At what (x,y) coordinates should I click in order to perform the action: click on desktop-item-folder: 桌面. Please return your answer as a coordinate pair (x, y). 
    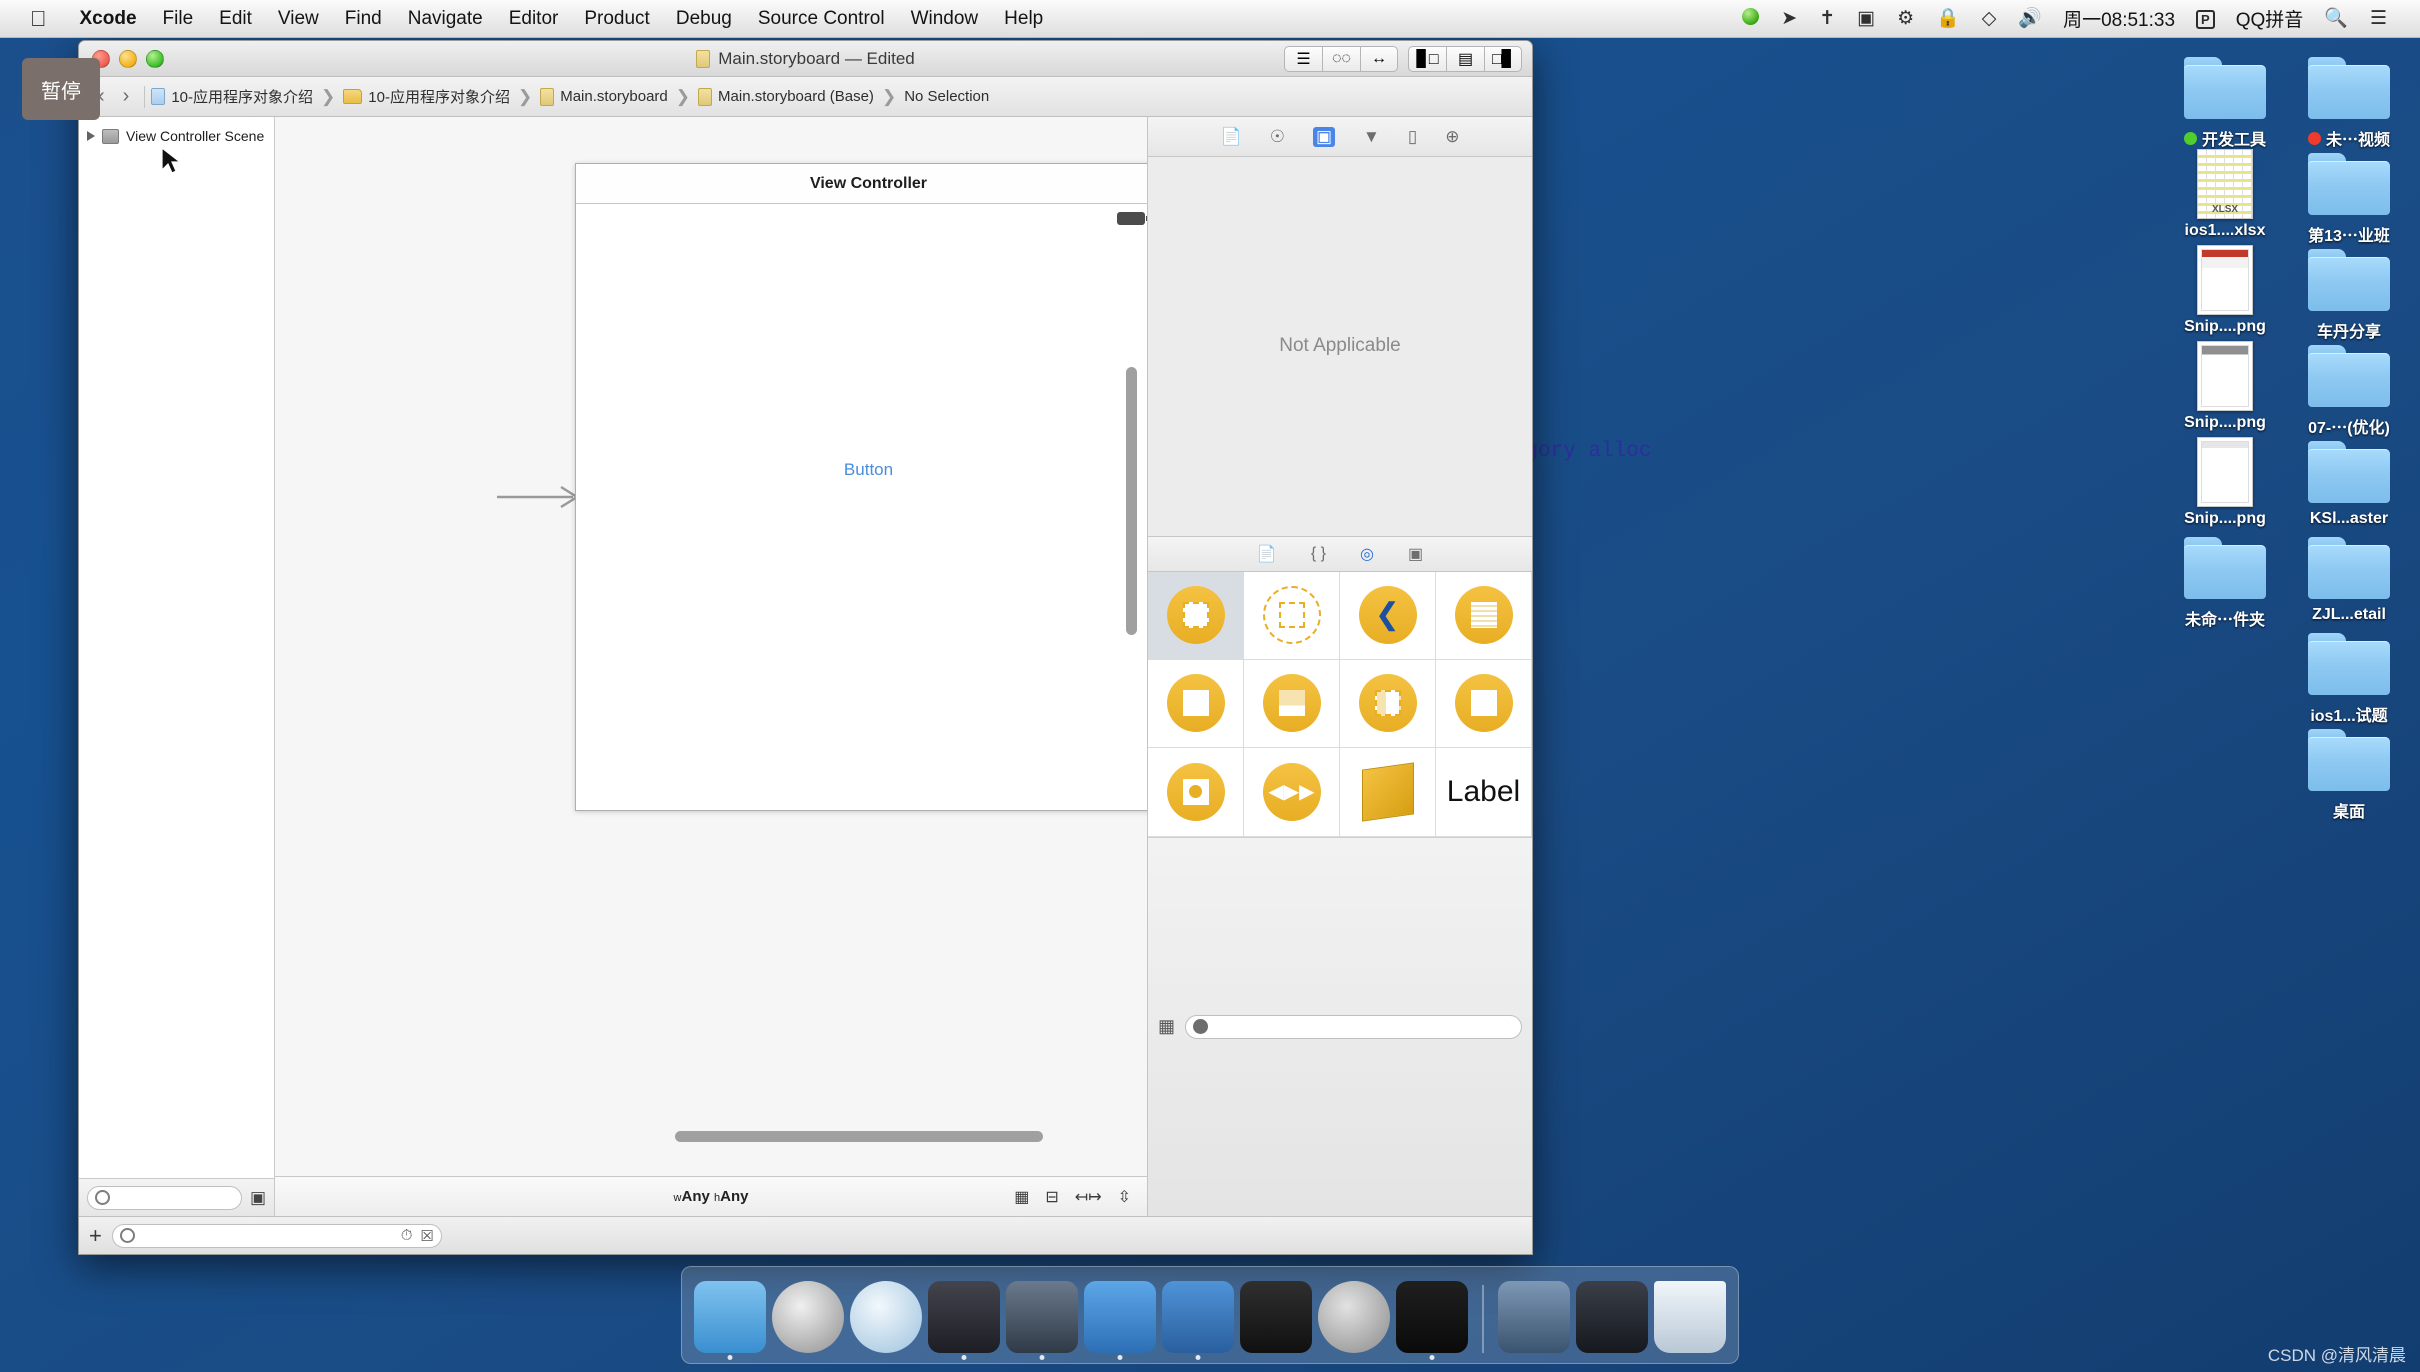
    Looking at the image, I should click on (2349, 773).